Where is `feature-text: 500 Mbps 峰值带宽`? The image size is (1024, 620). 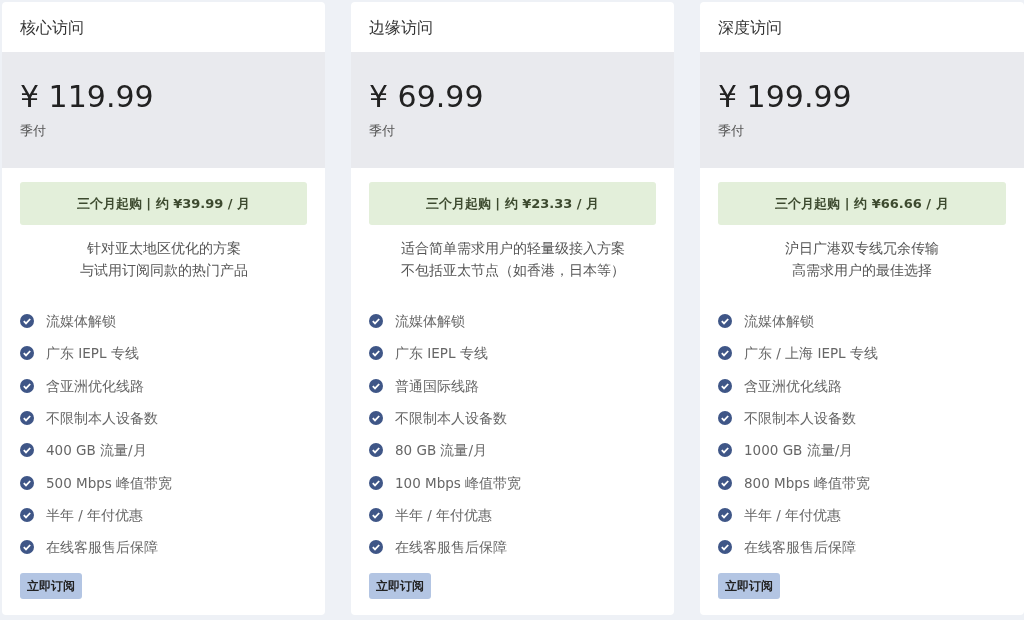
feature-text: 500 Mbps 峰值带宽 is located at coordinates (109, 483).